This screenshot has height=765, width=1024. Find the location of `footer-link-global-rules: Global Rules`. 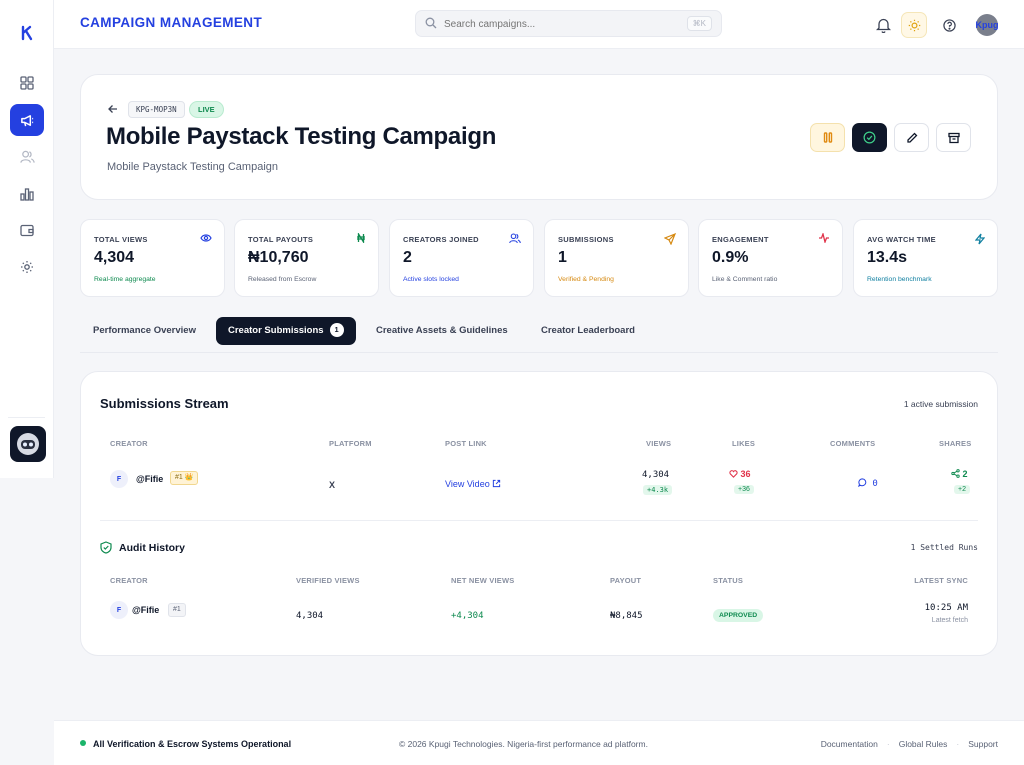

footer-link-global-rules: Global Rules is located at coordinates (923, 744).